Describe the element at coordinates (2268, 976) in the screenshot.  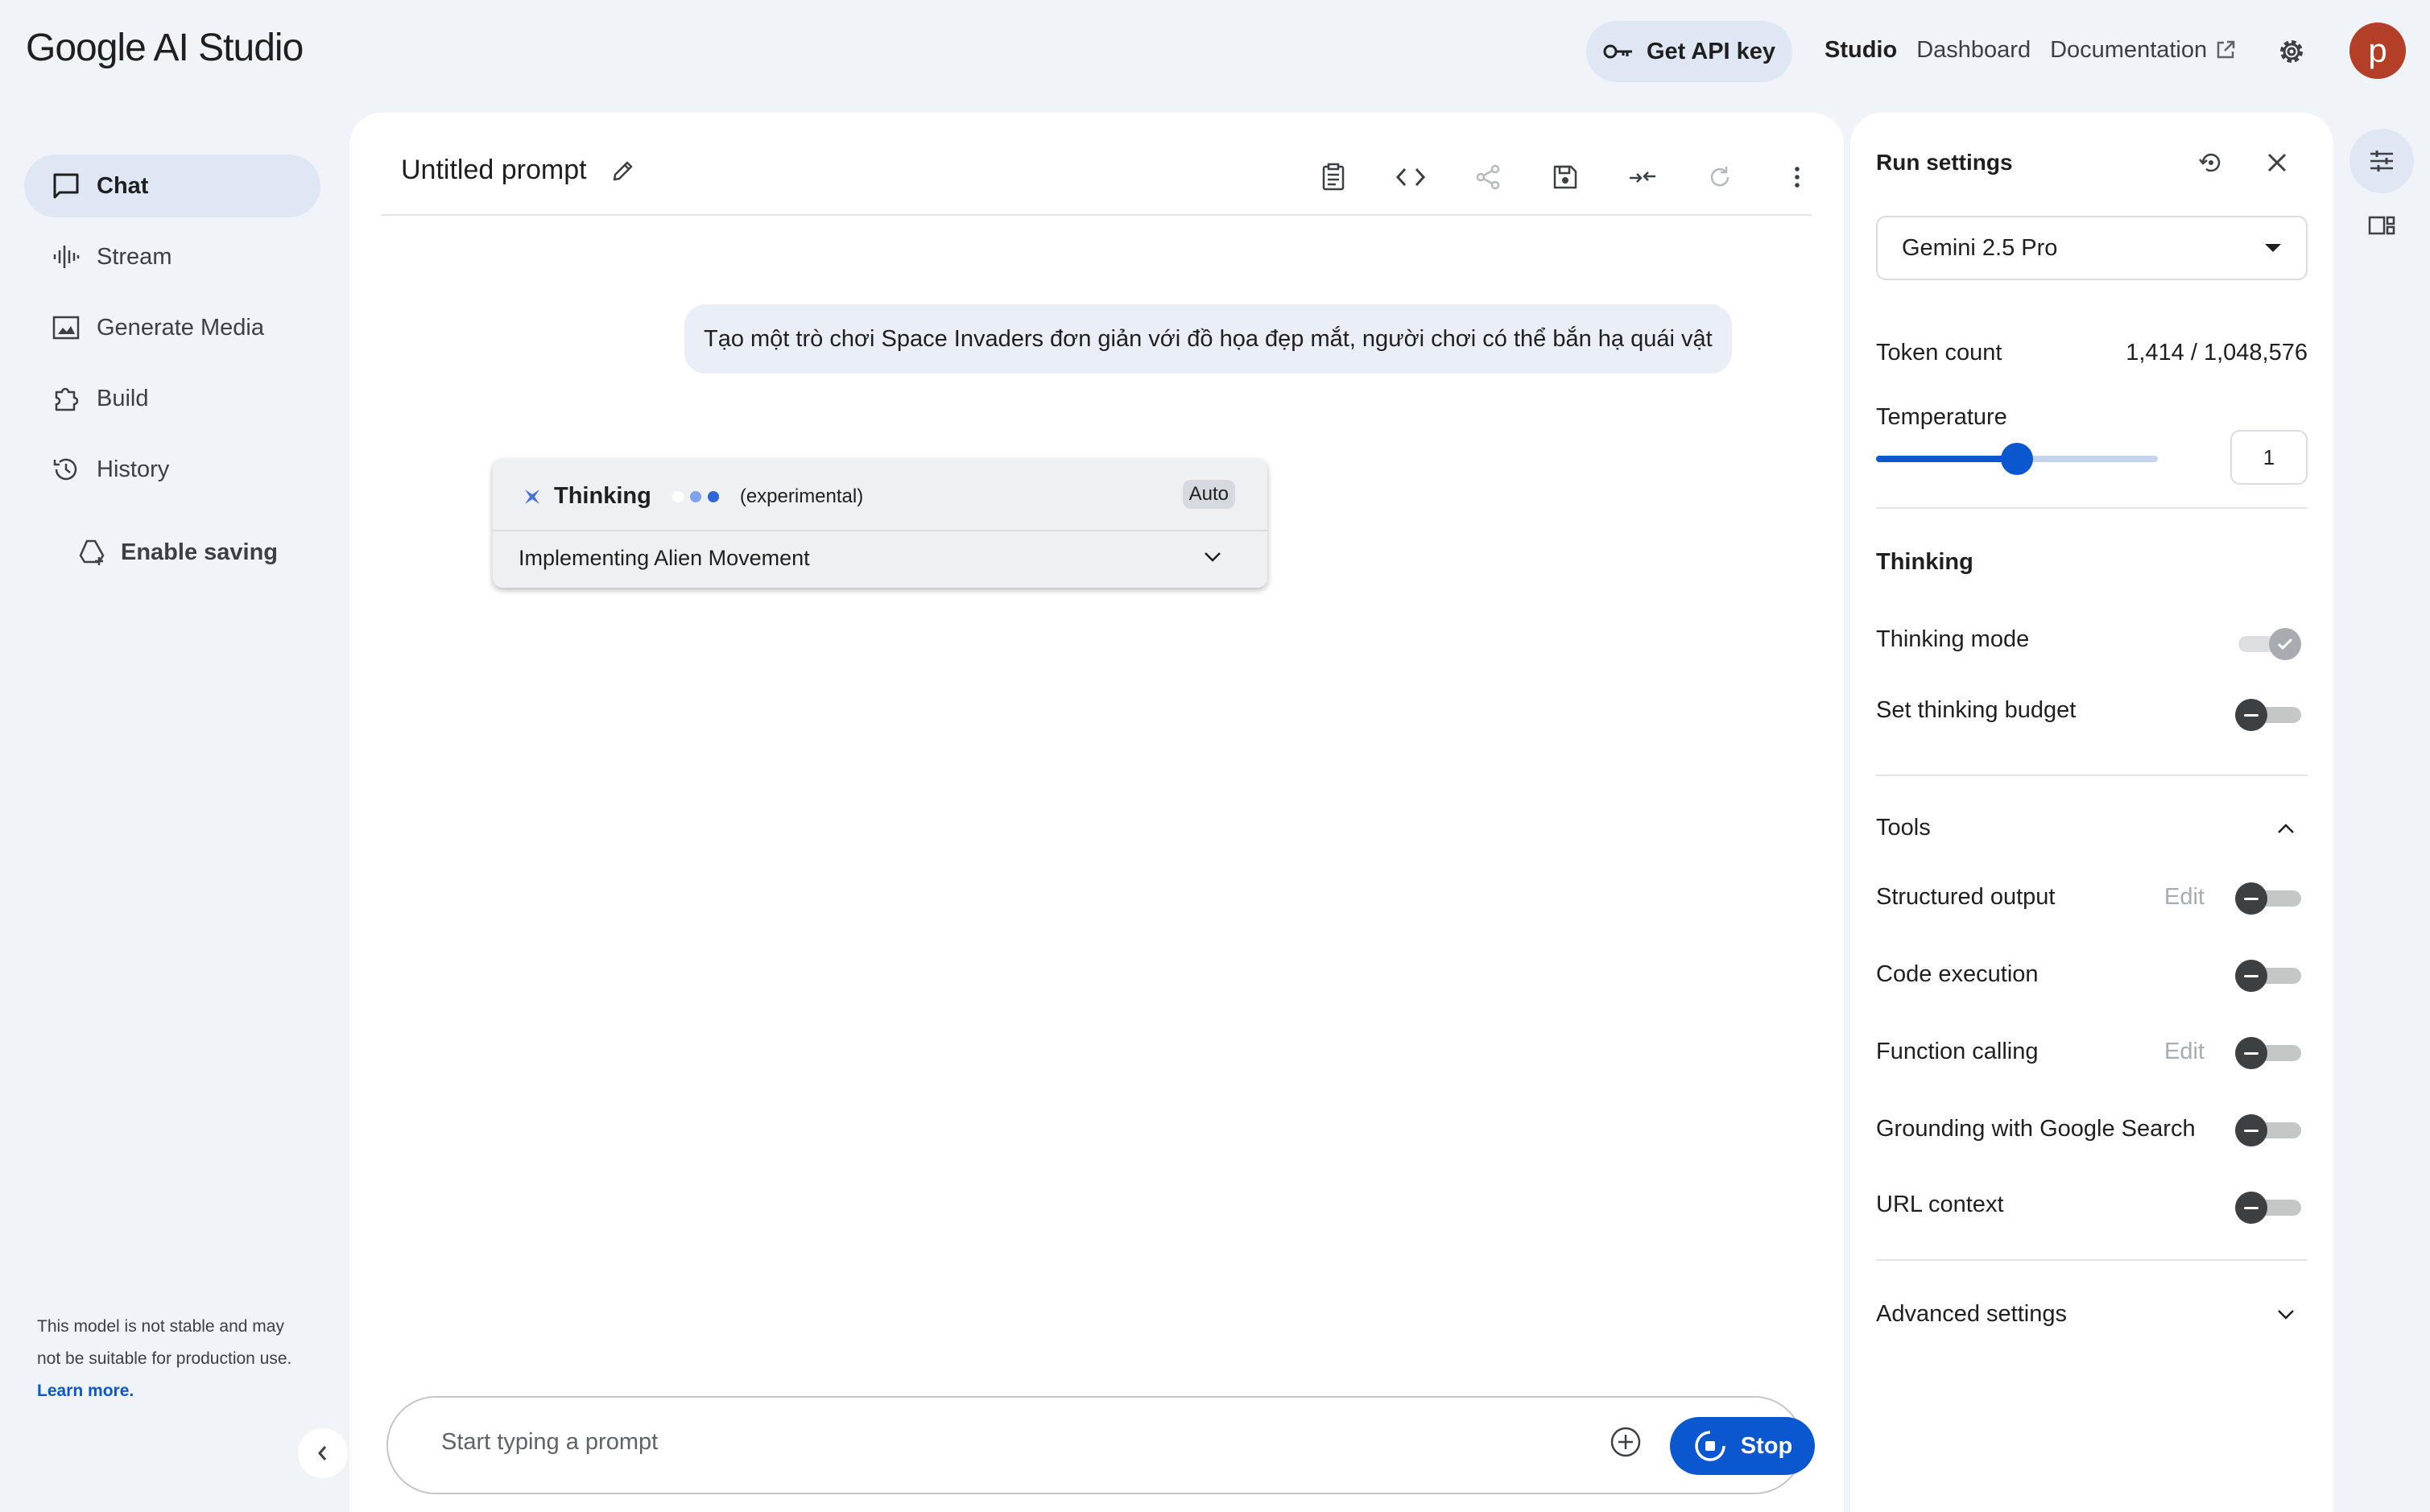
I see `code-execution-toggle` at that location.